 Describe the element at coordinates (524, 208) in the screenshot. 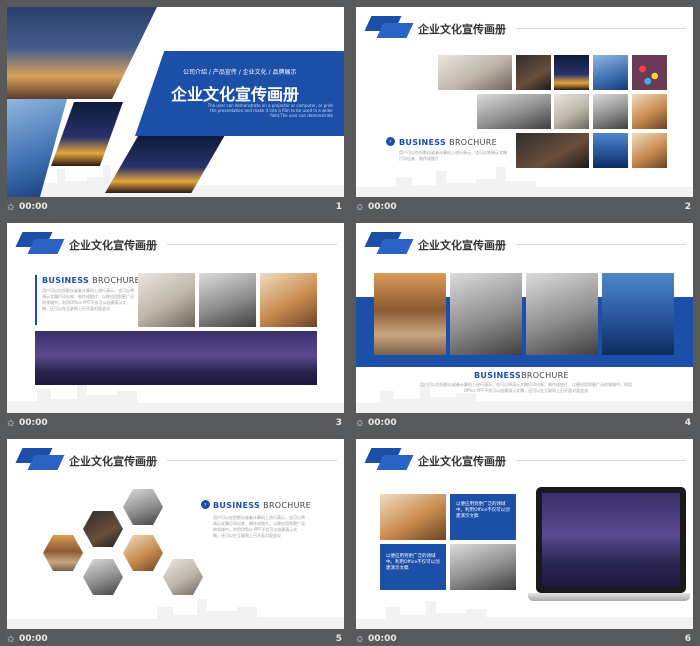

I see `slide-caption: ✩ 00:00 2` at that location.